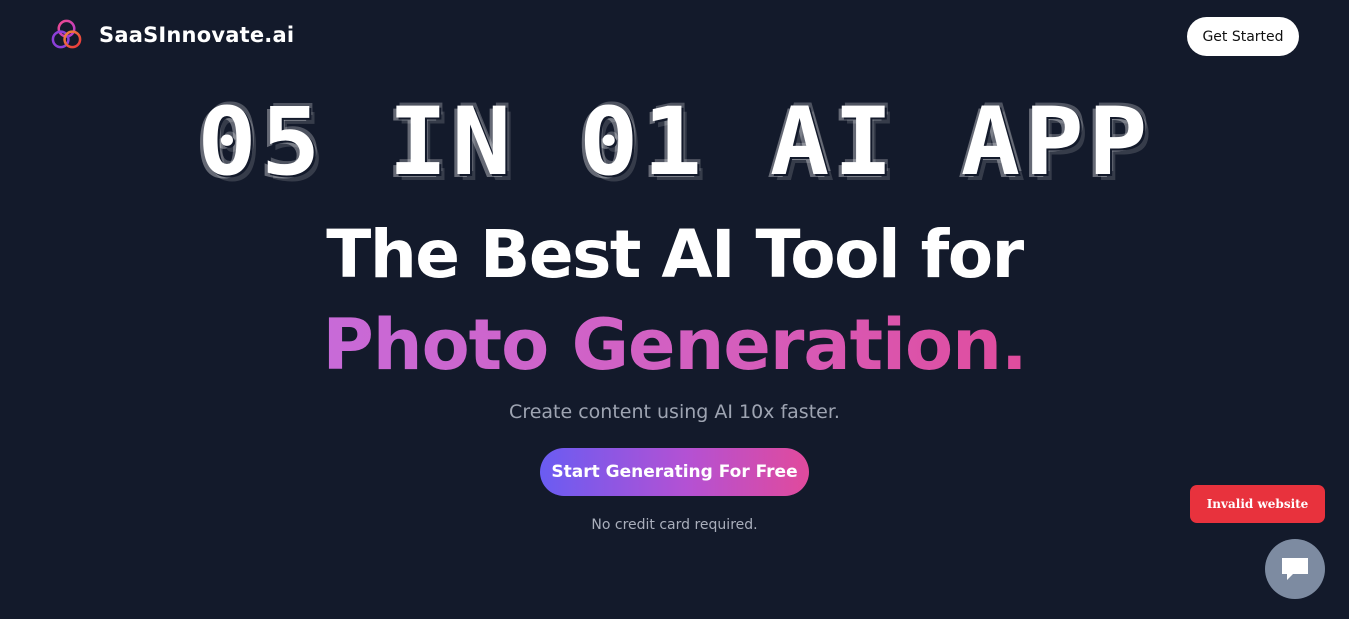 The height and width of the screenshot is (619, 1349). What do you see at coordinates (66, 34) in the screenshot?
I see `brand-logo-icon` at bounding box center [66, 34].